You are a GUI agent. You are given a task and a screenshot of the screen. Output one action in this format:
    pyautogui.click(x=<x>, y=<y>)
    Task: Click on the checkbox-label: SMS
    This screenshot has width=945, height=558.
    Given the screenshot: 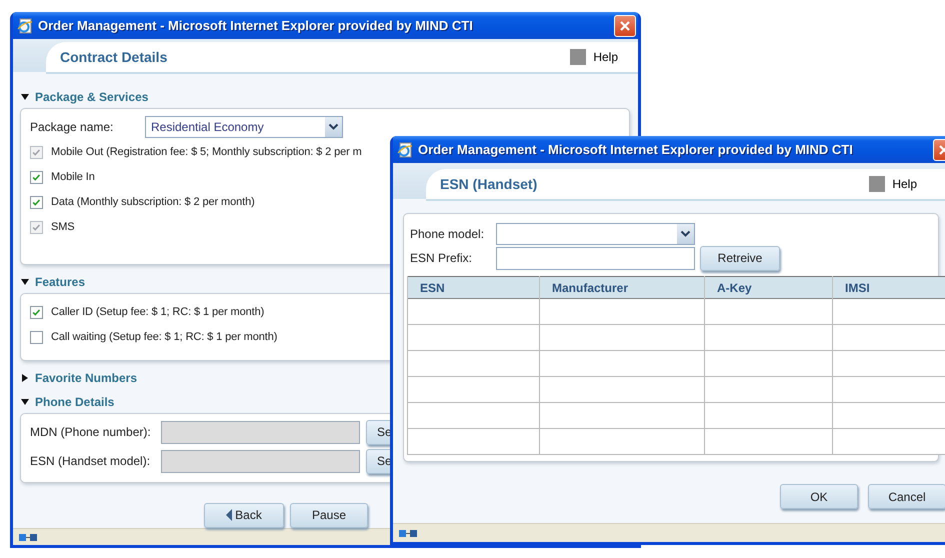 What is the action you would take?
    pyautogui.click(x=63, y=227)
    